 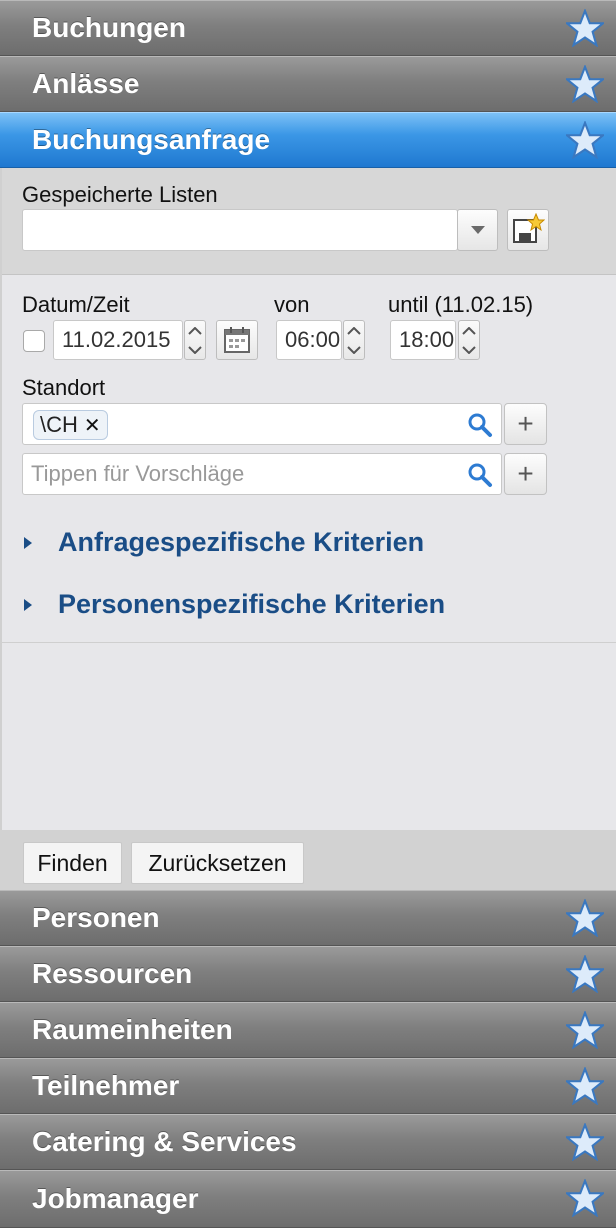 I want to click on criteria-label: Anfragespezifische Kriterien, so click(x=241, y=542).